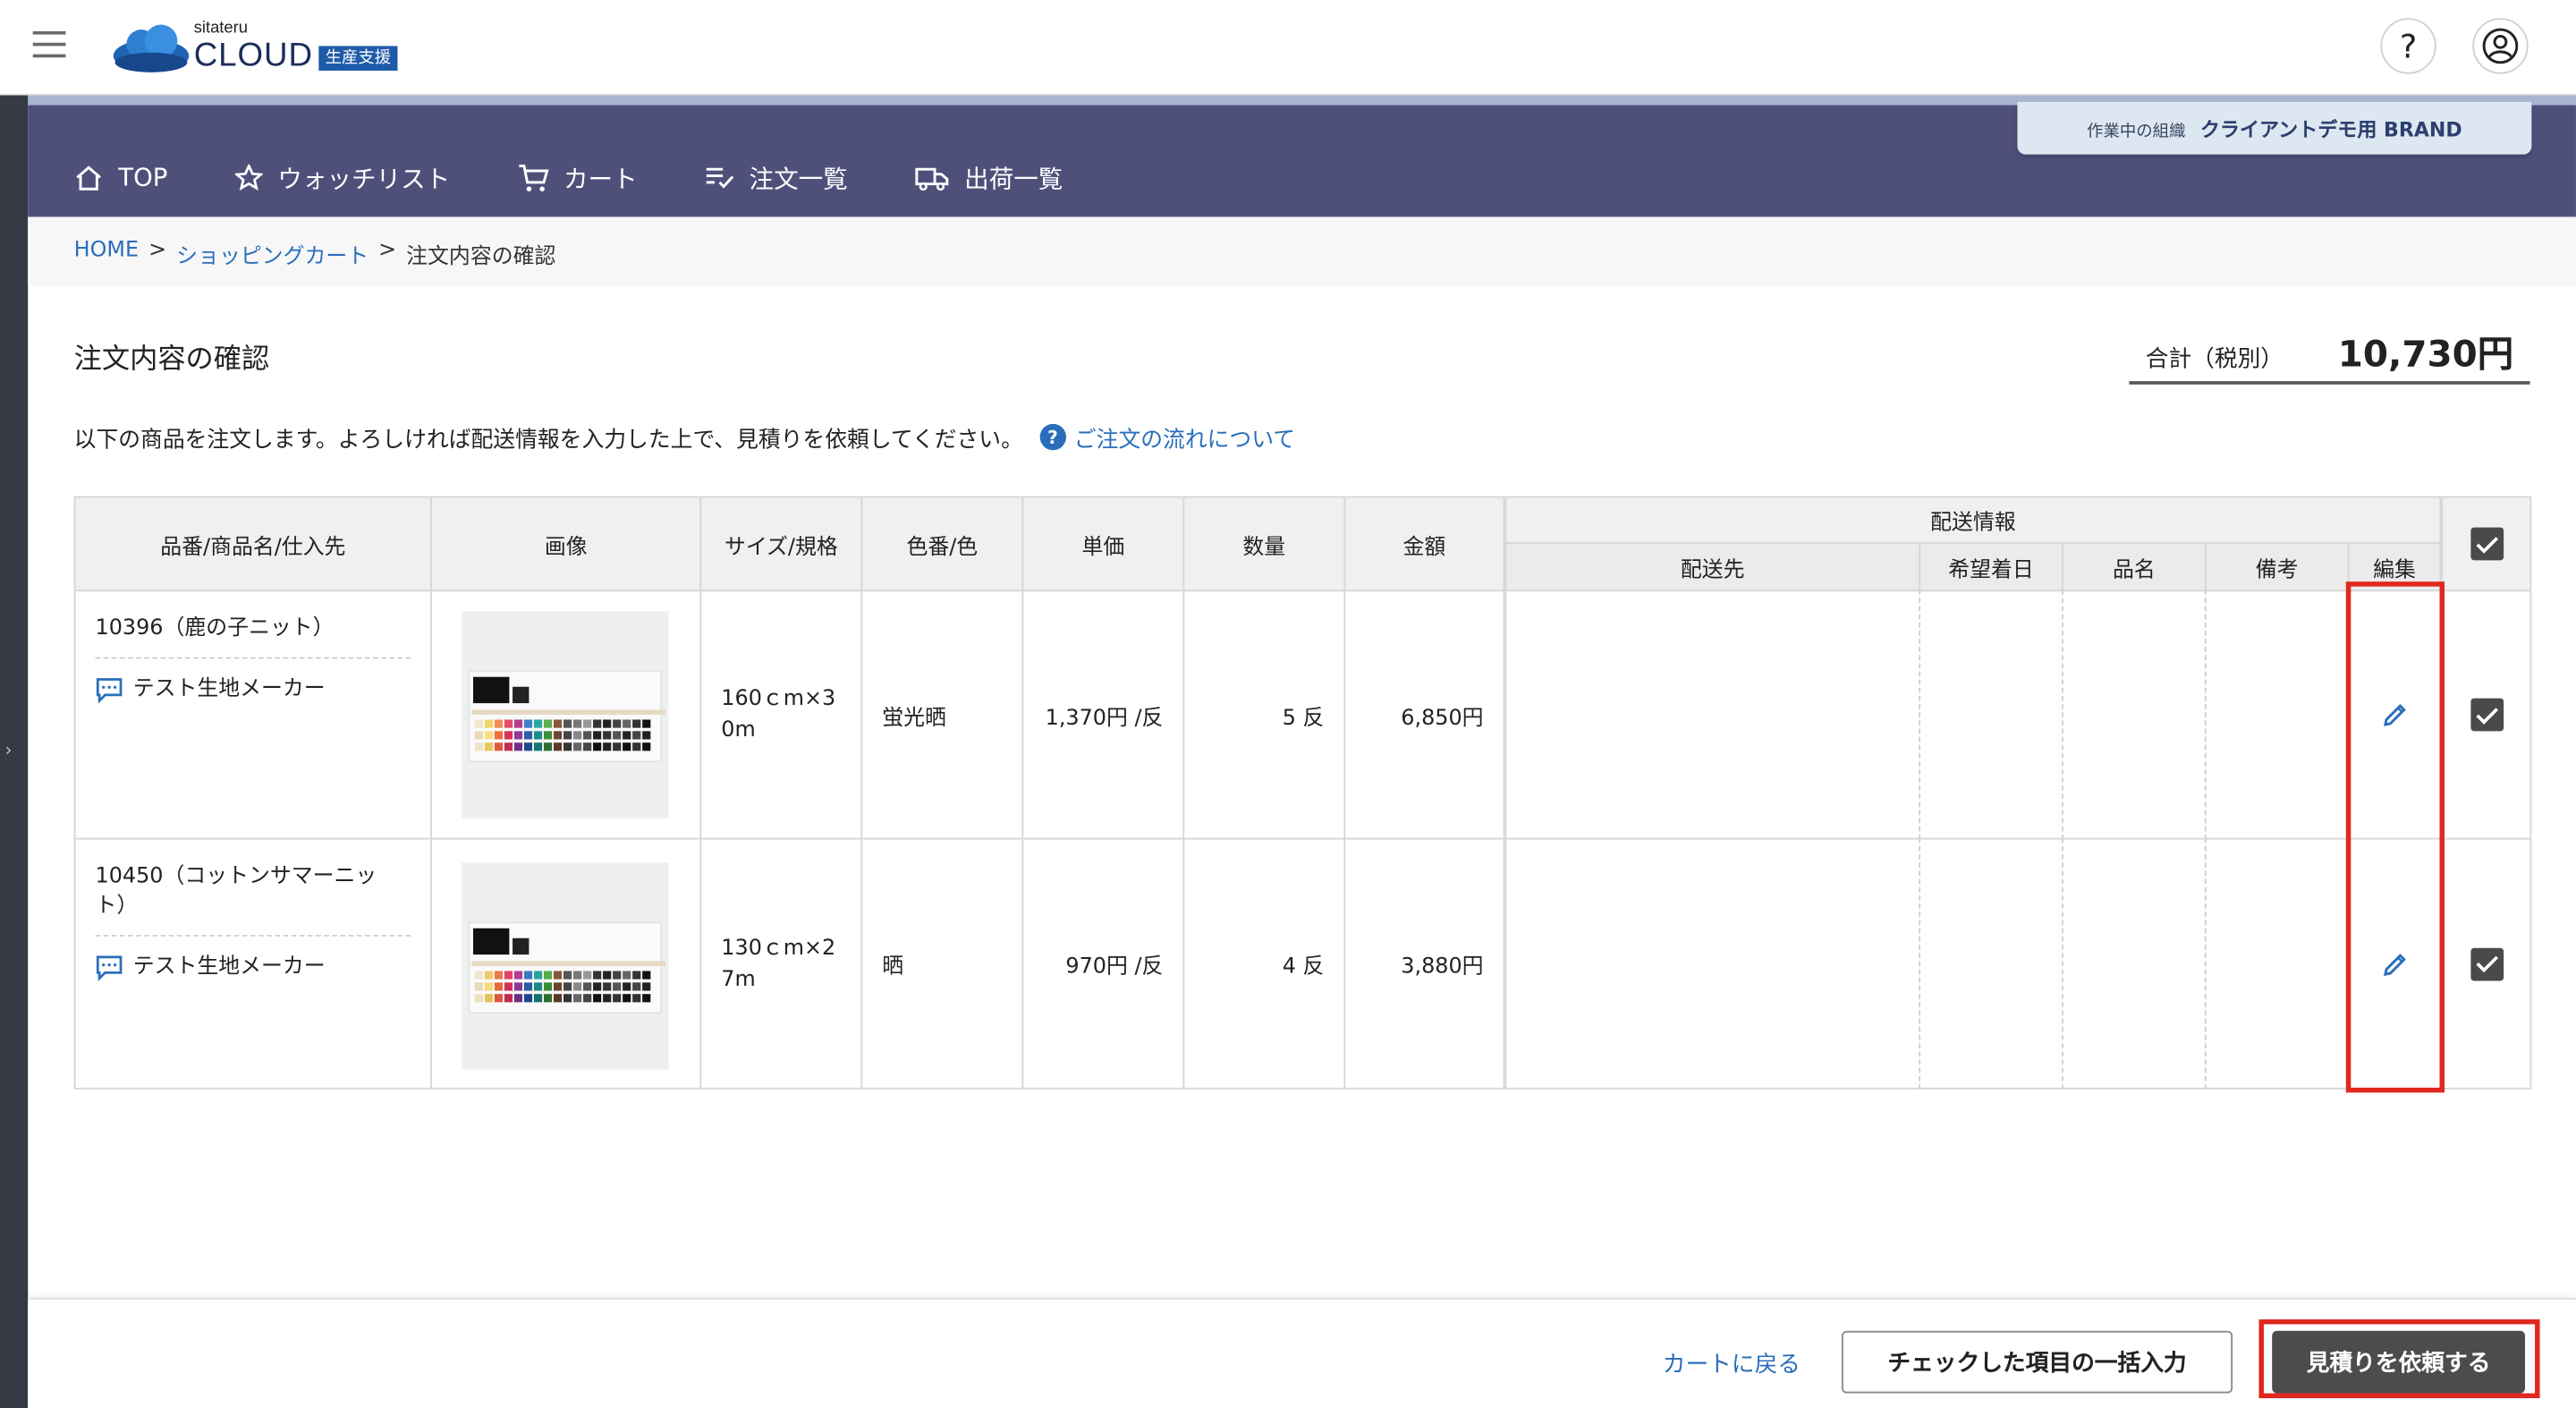 The height and width of the screenshot is (1408, 2576). Describe the element at coordinates (778, 964) in the screenshot. I see `size-value: 130ｃm×27m` at that location.